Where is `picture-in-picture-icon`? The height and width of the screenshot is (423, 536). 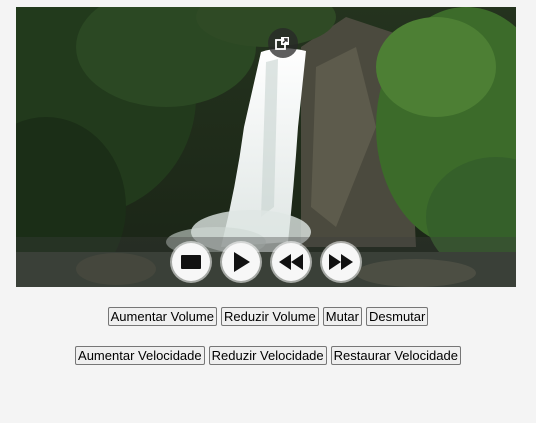 picture-in-picture-icon is located at coordinates (282, 43).